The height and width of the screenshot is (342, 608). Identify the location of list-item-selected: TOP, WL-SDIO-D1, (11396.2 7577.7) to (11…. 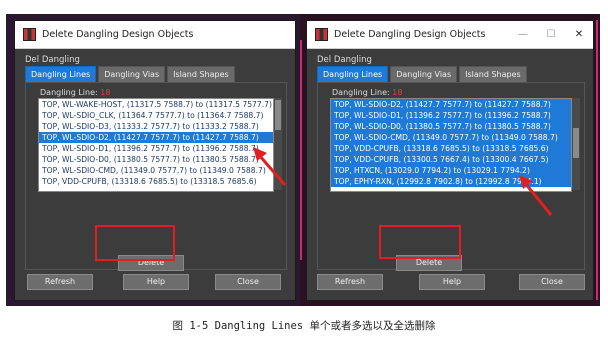
(451, 115).